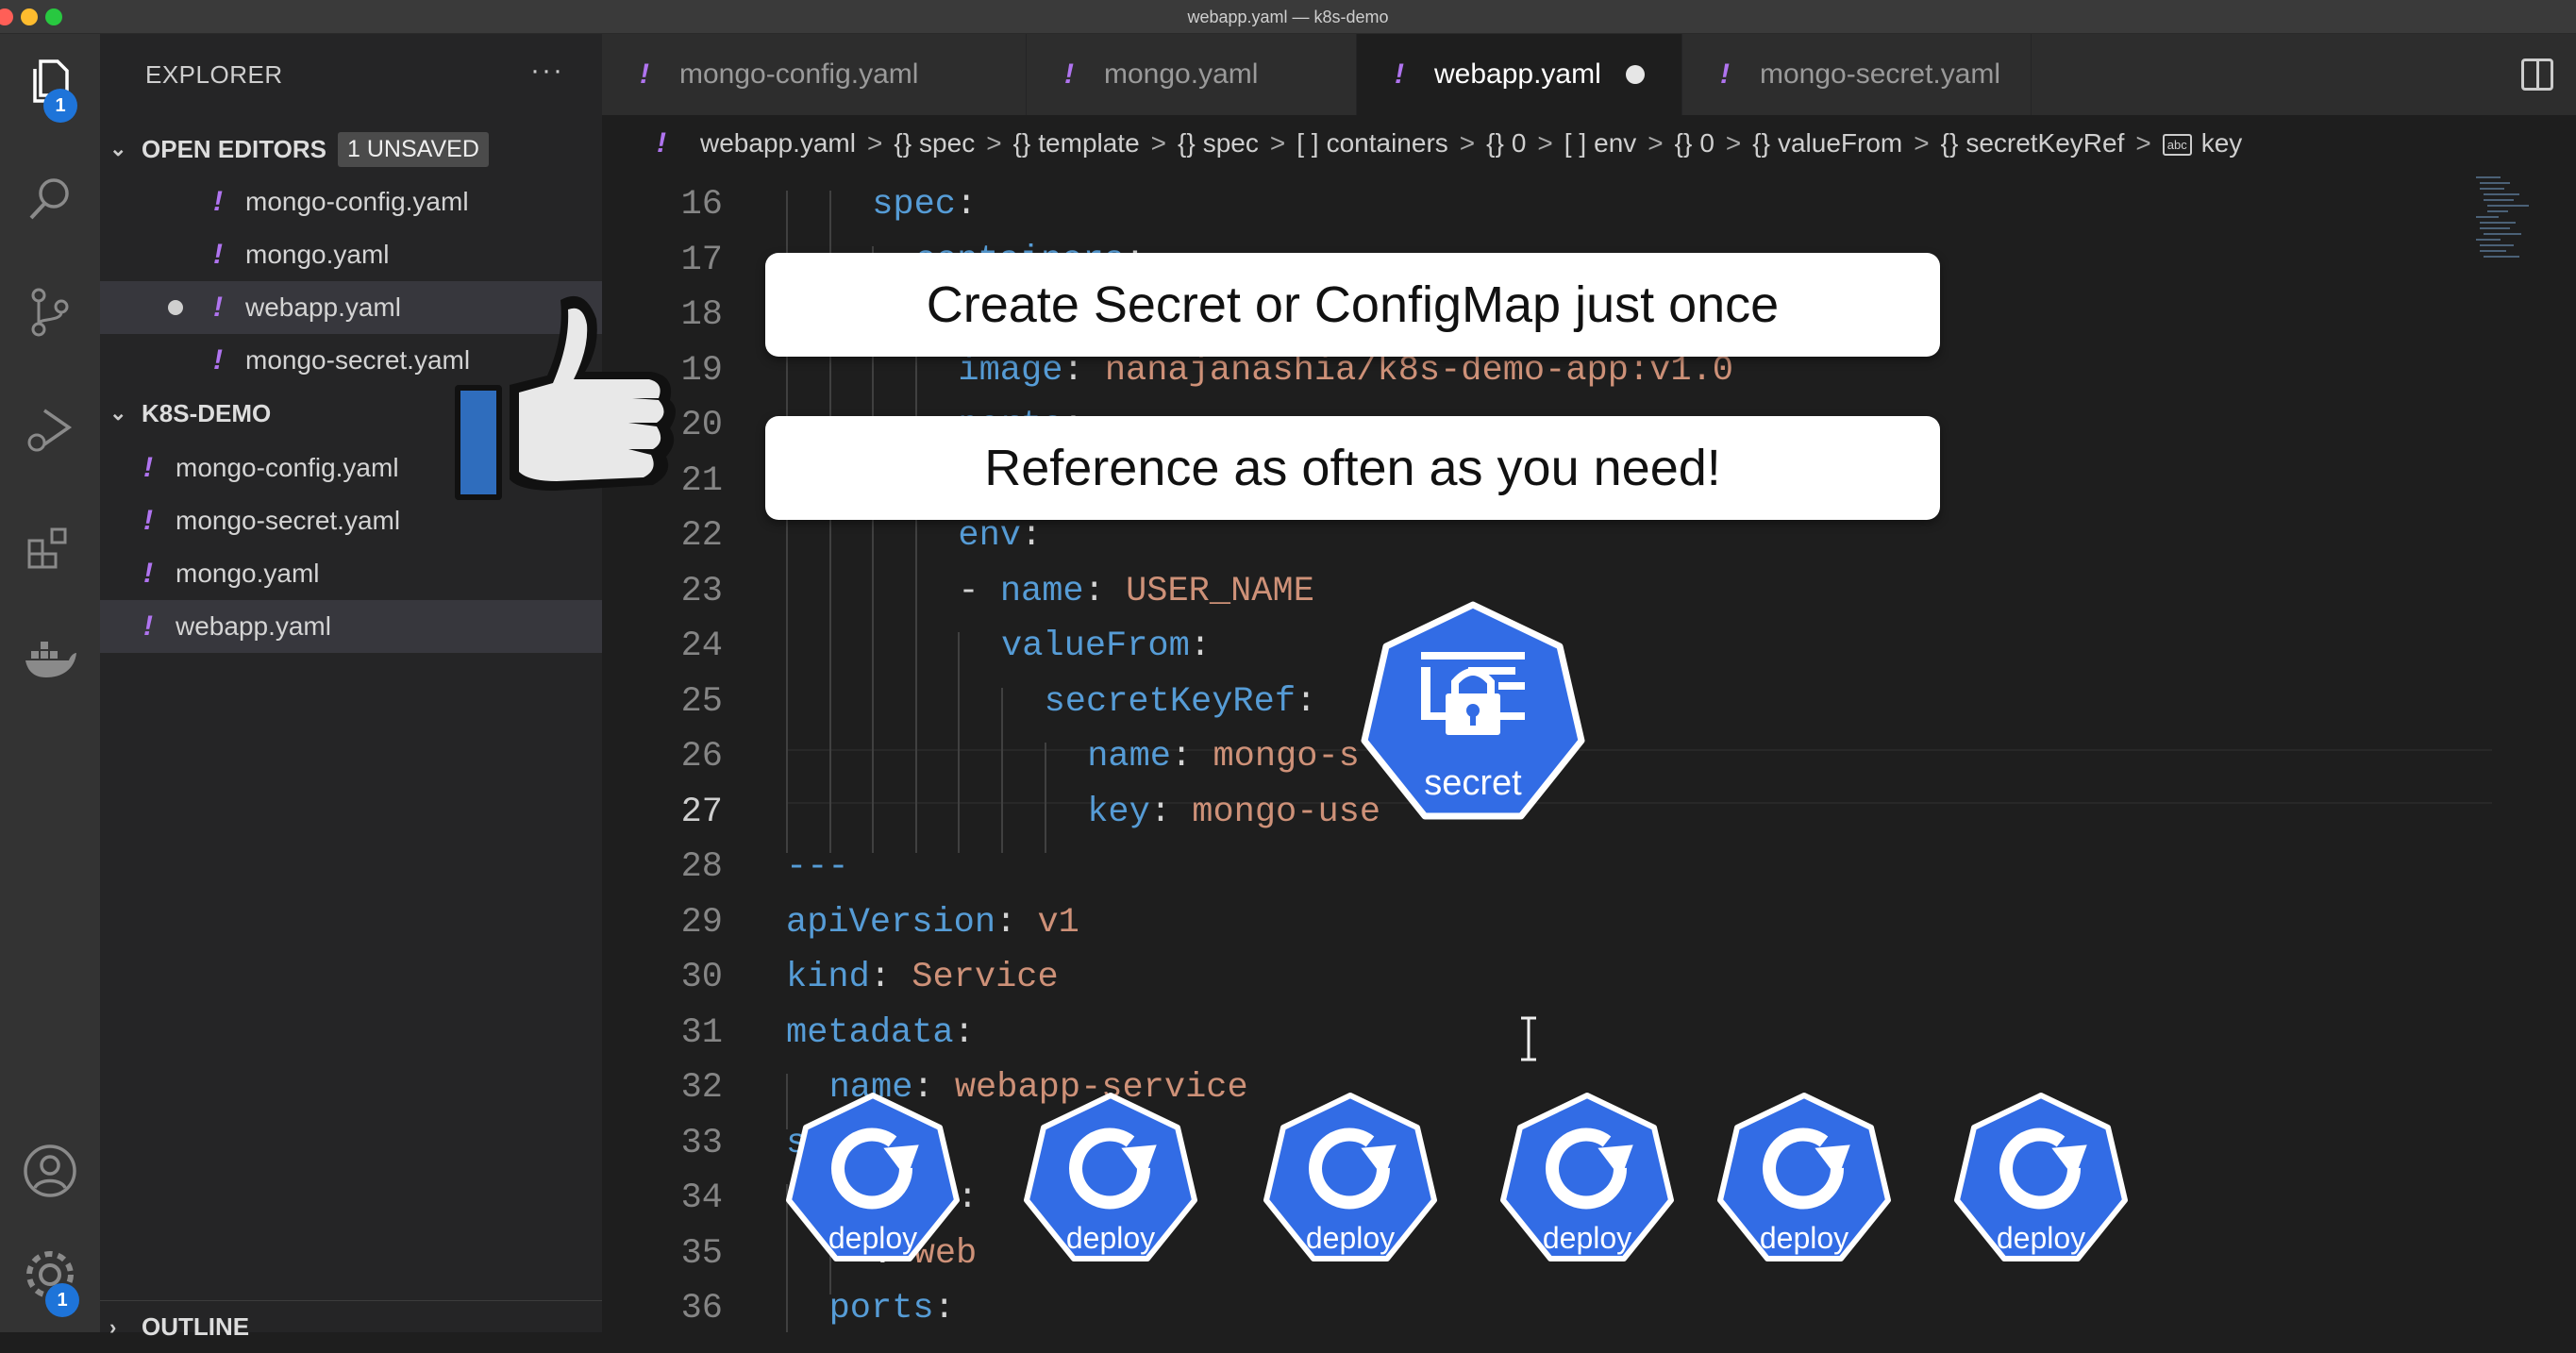 This screenshot has height=1353, width=2576. Describe the element at coordinates (701, 646) in the screenshot. I see `line-number: 24` at that location.